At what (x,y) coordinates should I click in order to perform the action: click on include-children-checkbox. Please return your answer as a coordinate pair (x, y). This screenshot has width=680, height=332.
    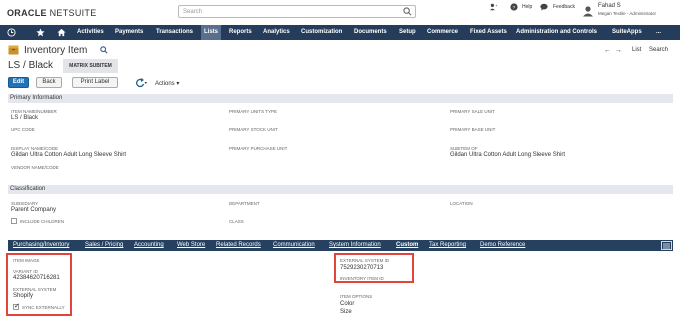
    Looking at the image, I should click on (14, 221).